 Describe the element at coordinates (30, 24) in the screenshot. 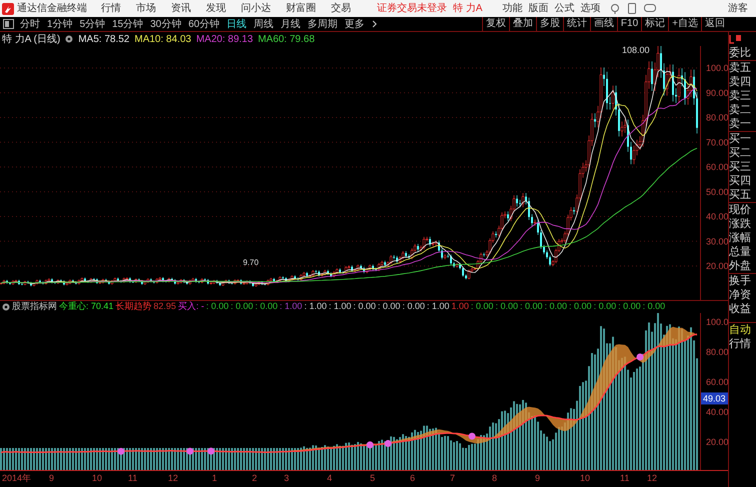

I see `period-tab: 分时` at that location.